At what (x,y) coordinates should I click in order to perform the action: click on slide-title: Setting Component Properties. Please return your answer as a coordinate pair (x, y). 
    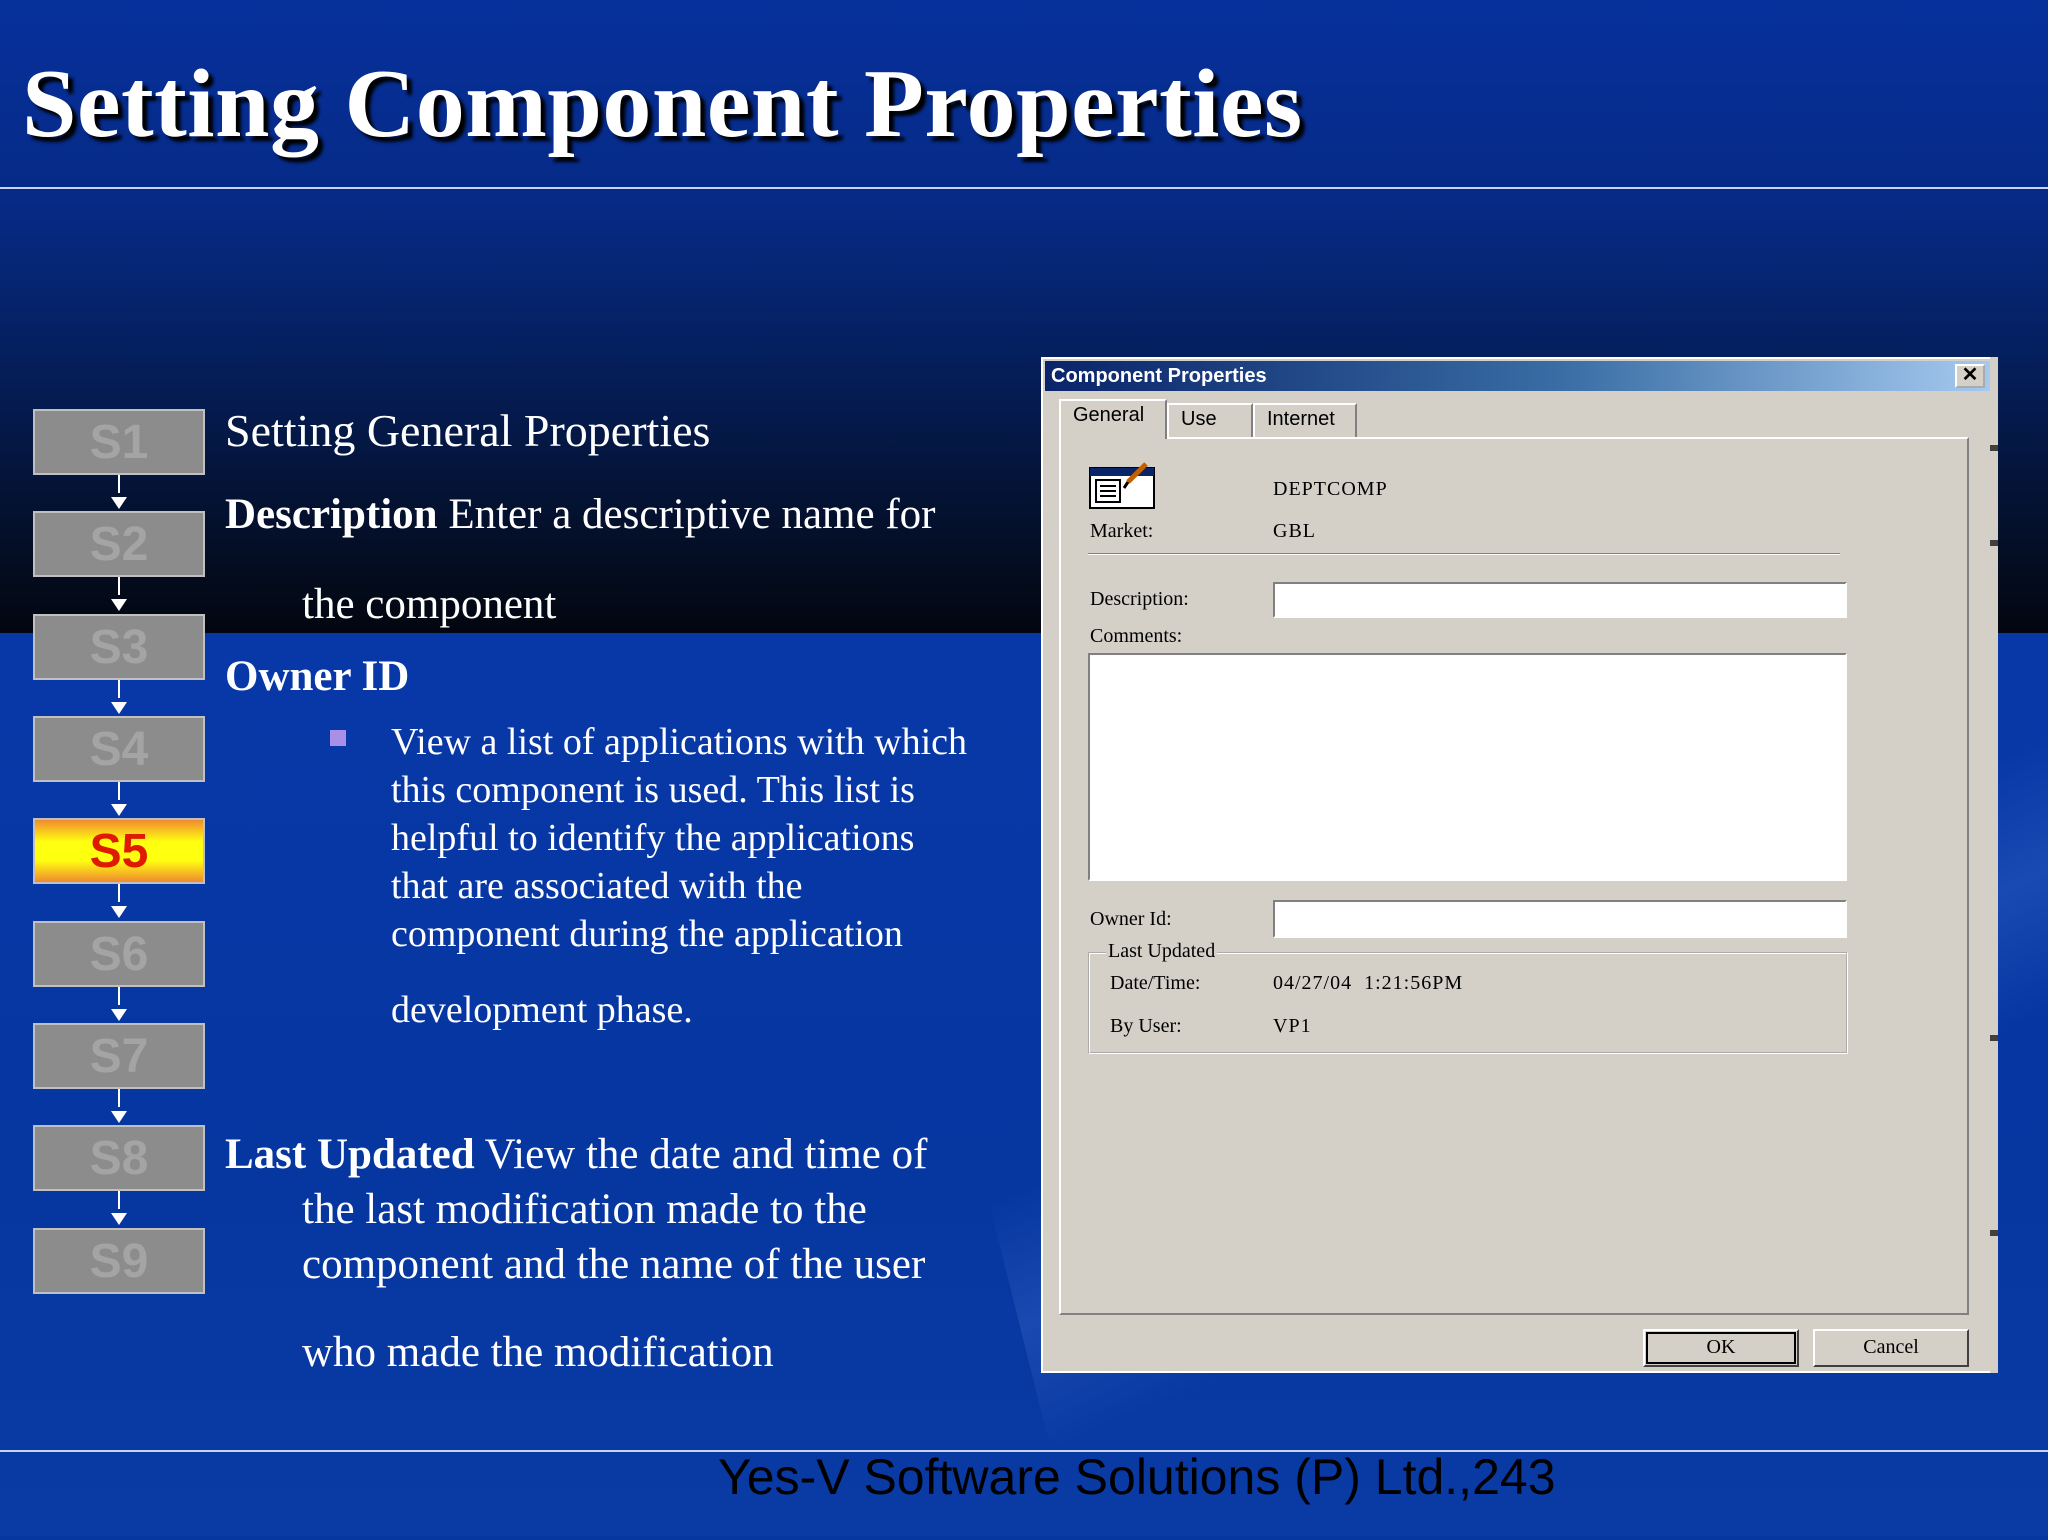
    Looking at the image, I should click on (662, 104).